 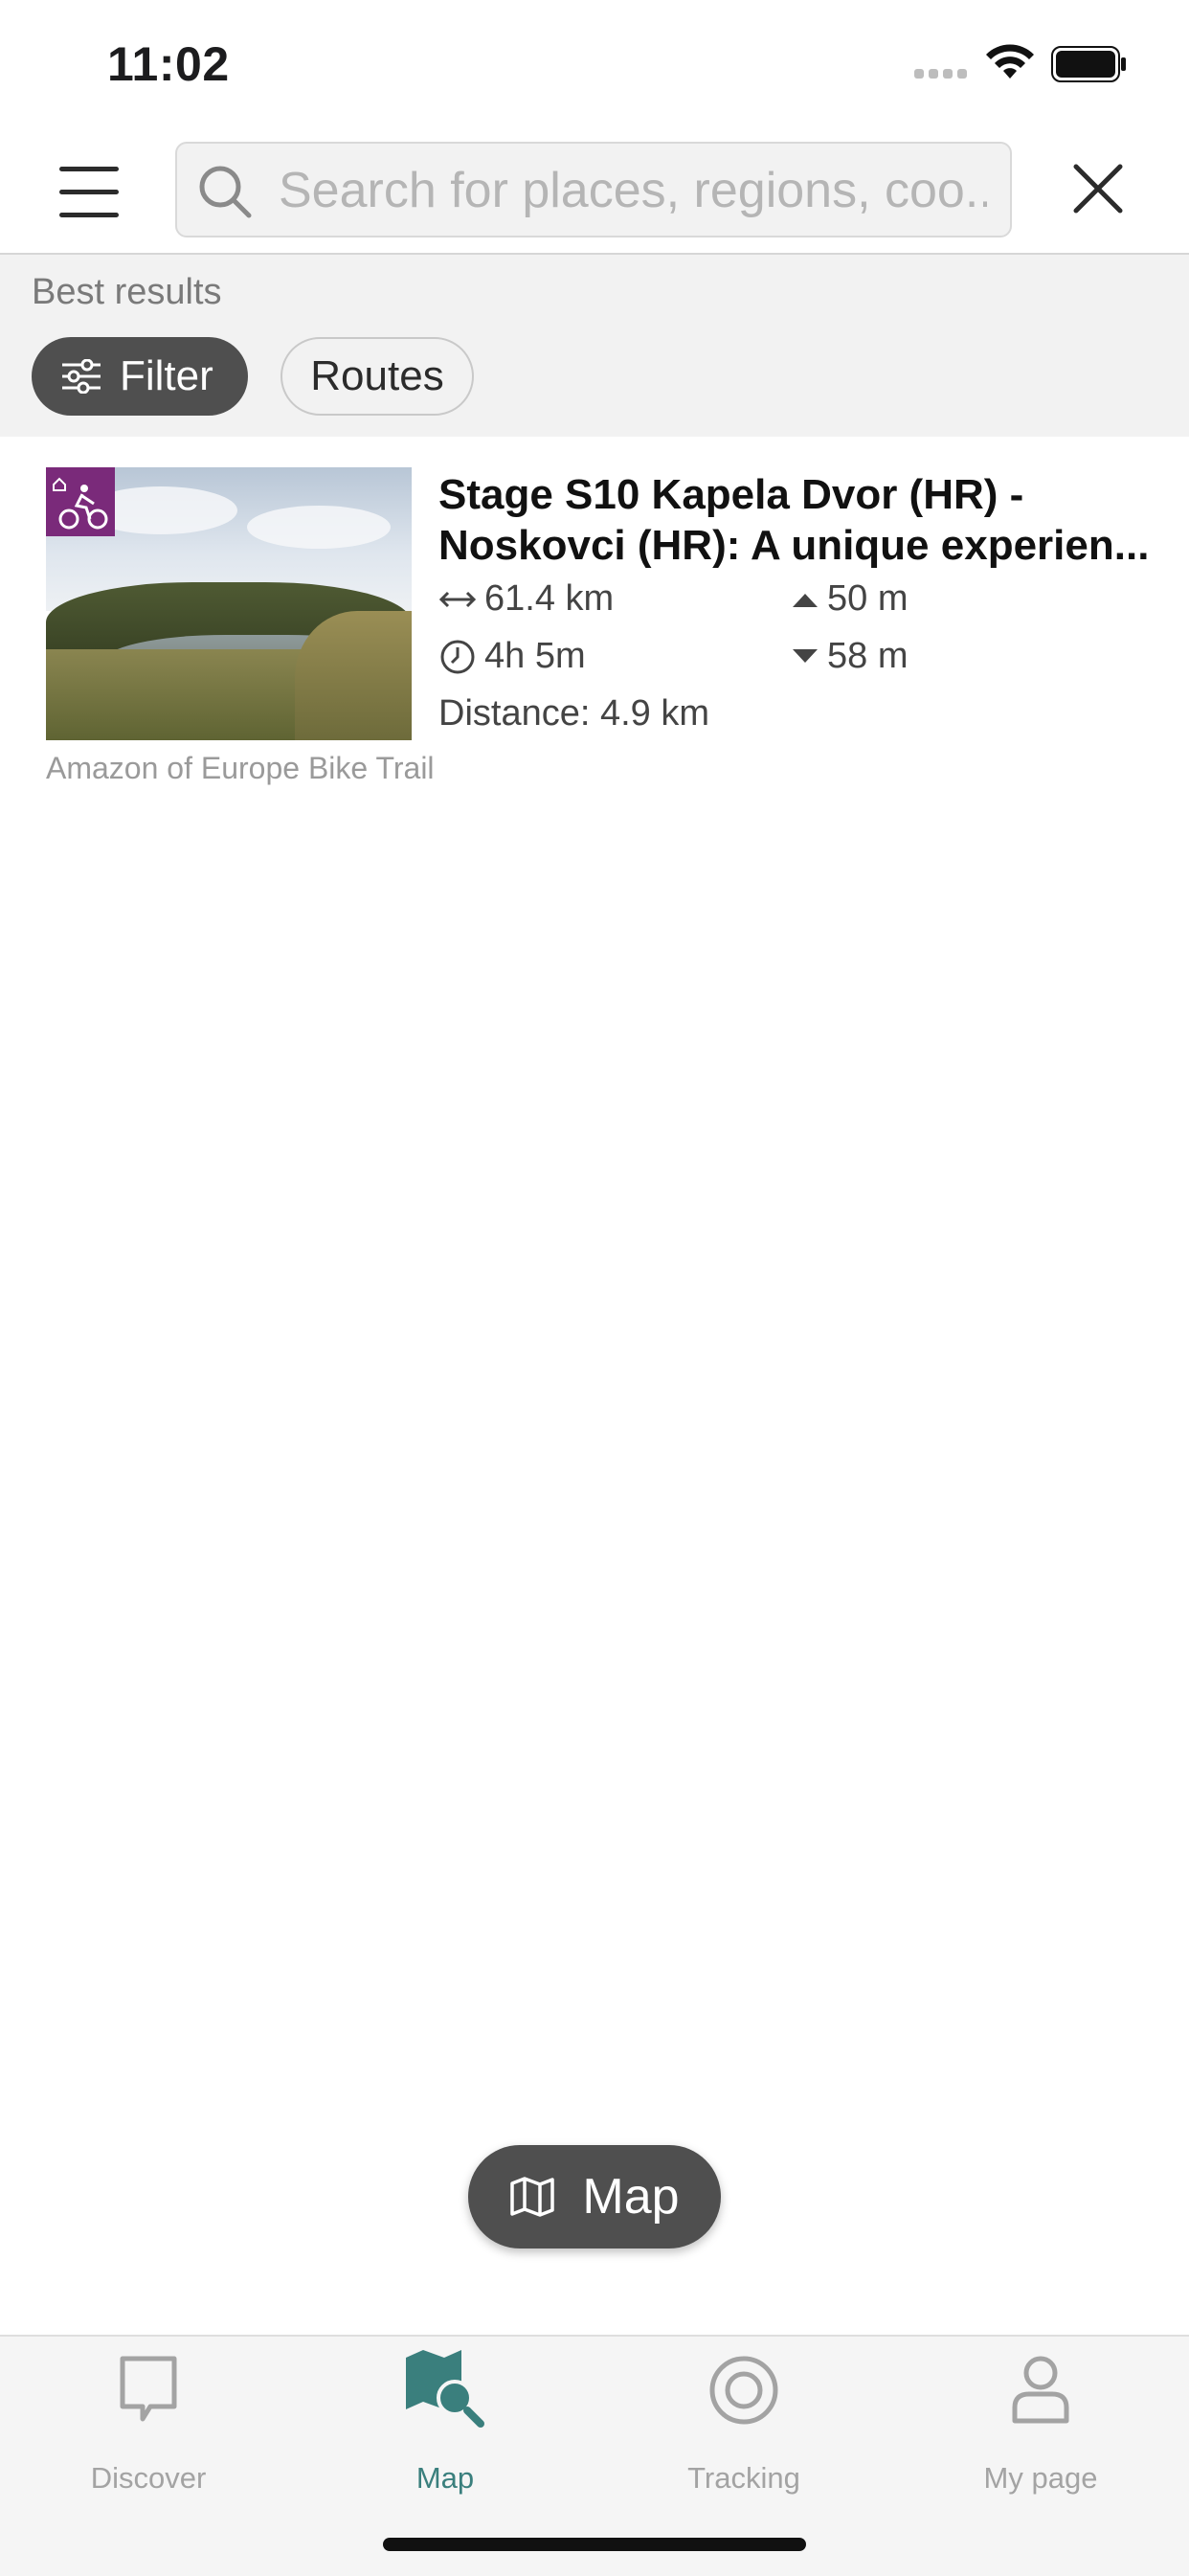 I want to click on search-bar, so click(x=593, y=189).